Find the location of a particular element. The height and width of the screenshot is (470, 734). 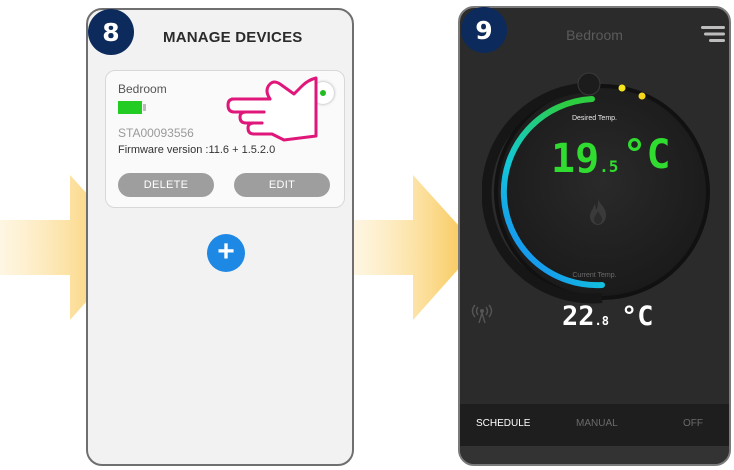

hand-pointer-icon is located at coordinates (272, 109).